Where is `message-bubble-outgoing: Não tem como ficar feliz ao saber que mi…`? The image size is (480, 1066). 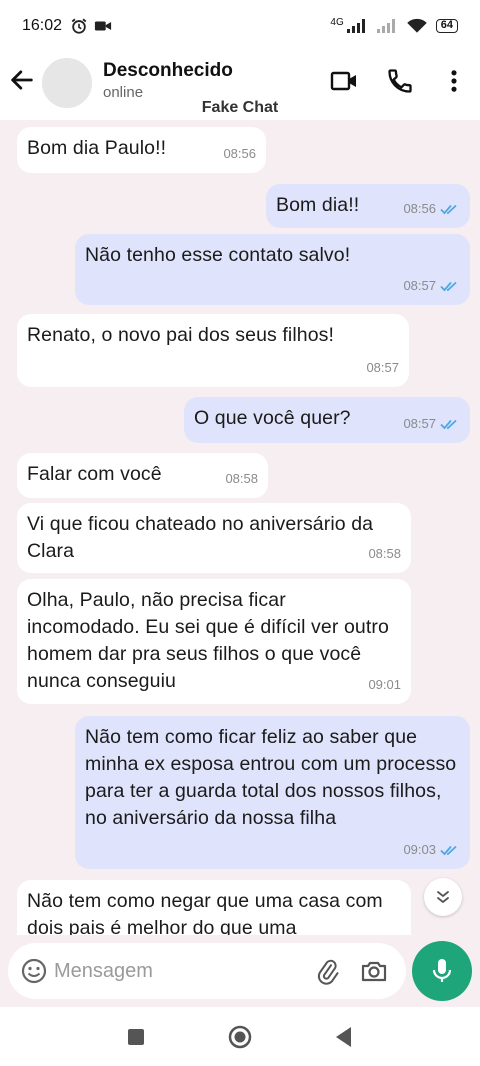
message-bubble-outgoing: Não tem como ficar feliz ao saber que mi… is located at coordinates (272, 792).